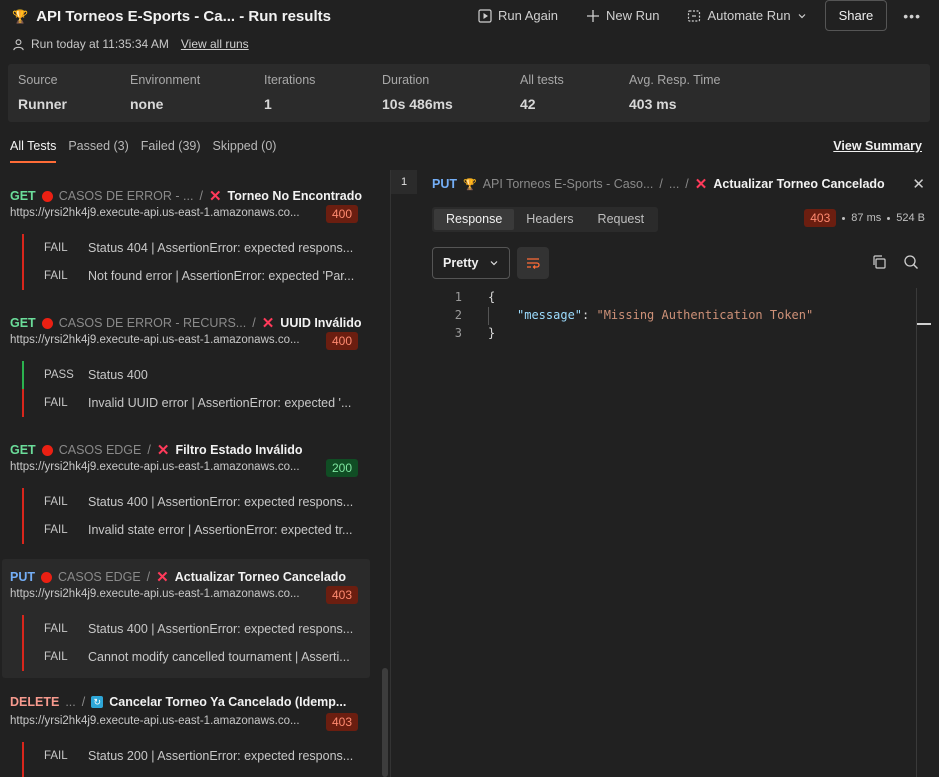 The width and height of the screenshot is (939, 777). What do you see at coordinates (97, 702) in the screenshot?
I see `refresh-icon: ↻` at bounding box center [97, 702].